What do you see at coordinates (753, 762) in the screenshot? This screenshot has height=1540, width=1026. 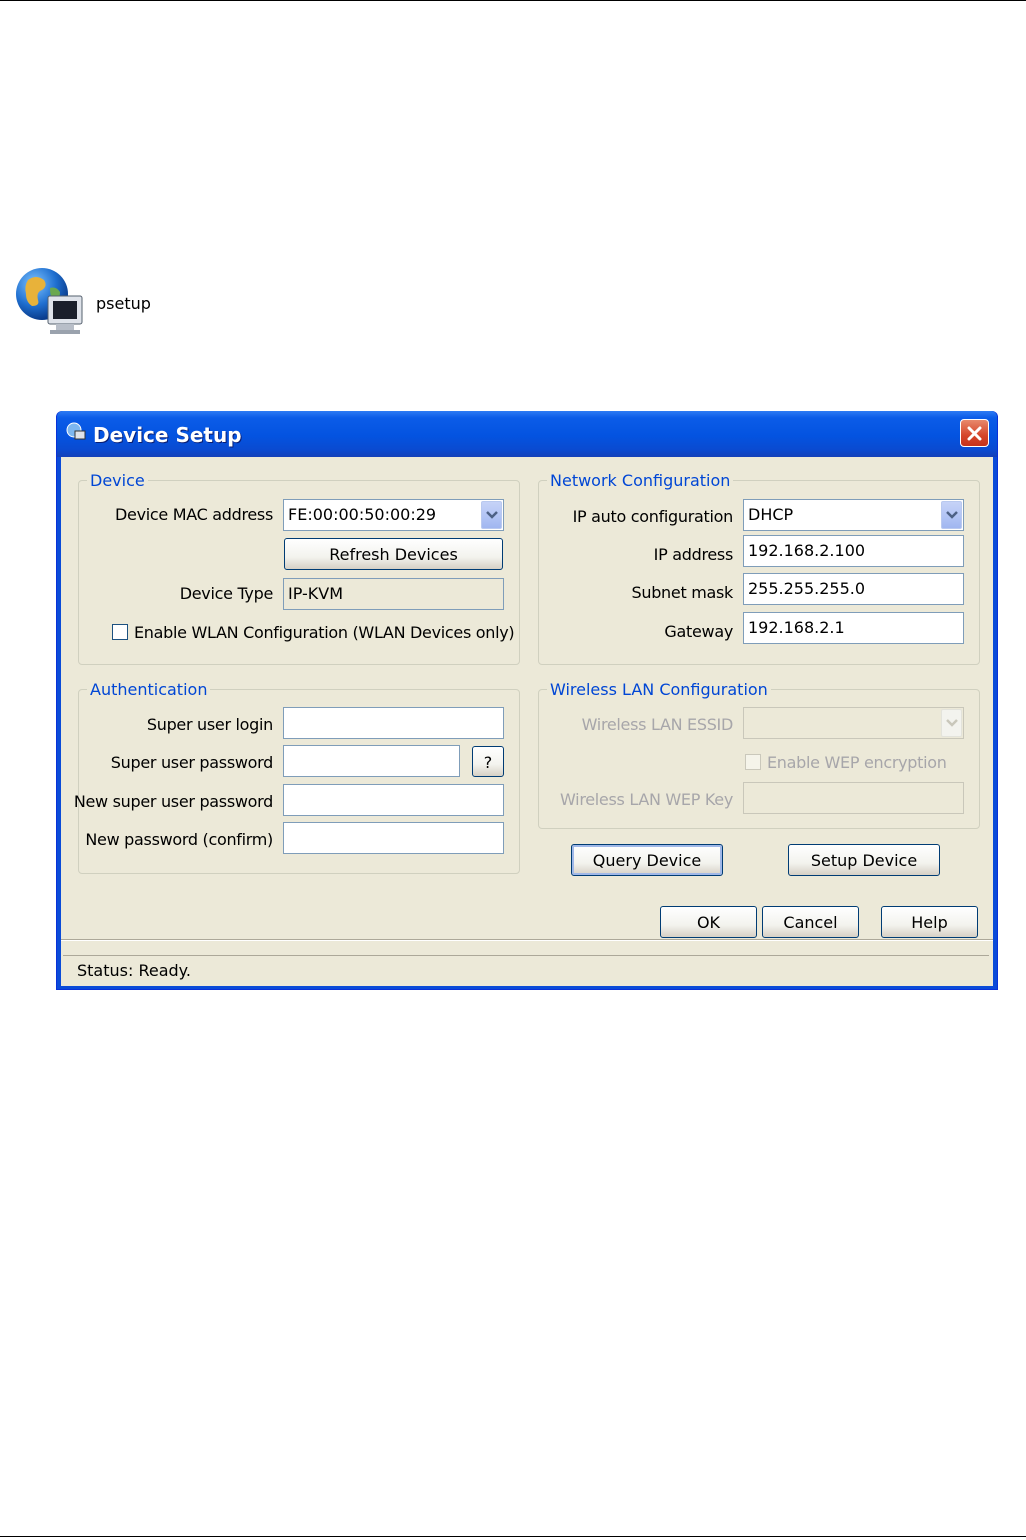 I see `wep-checkbox` at bounding box center [753, 762].